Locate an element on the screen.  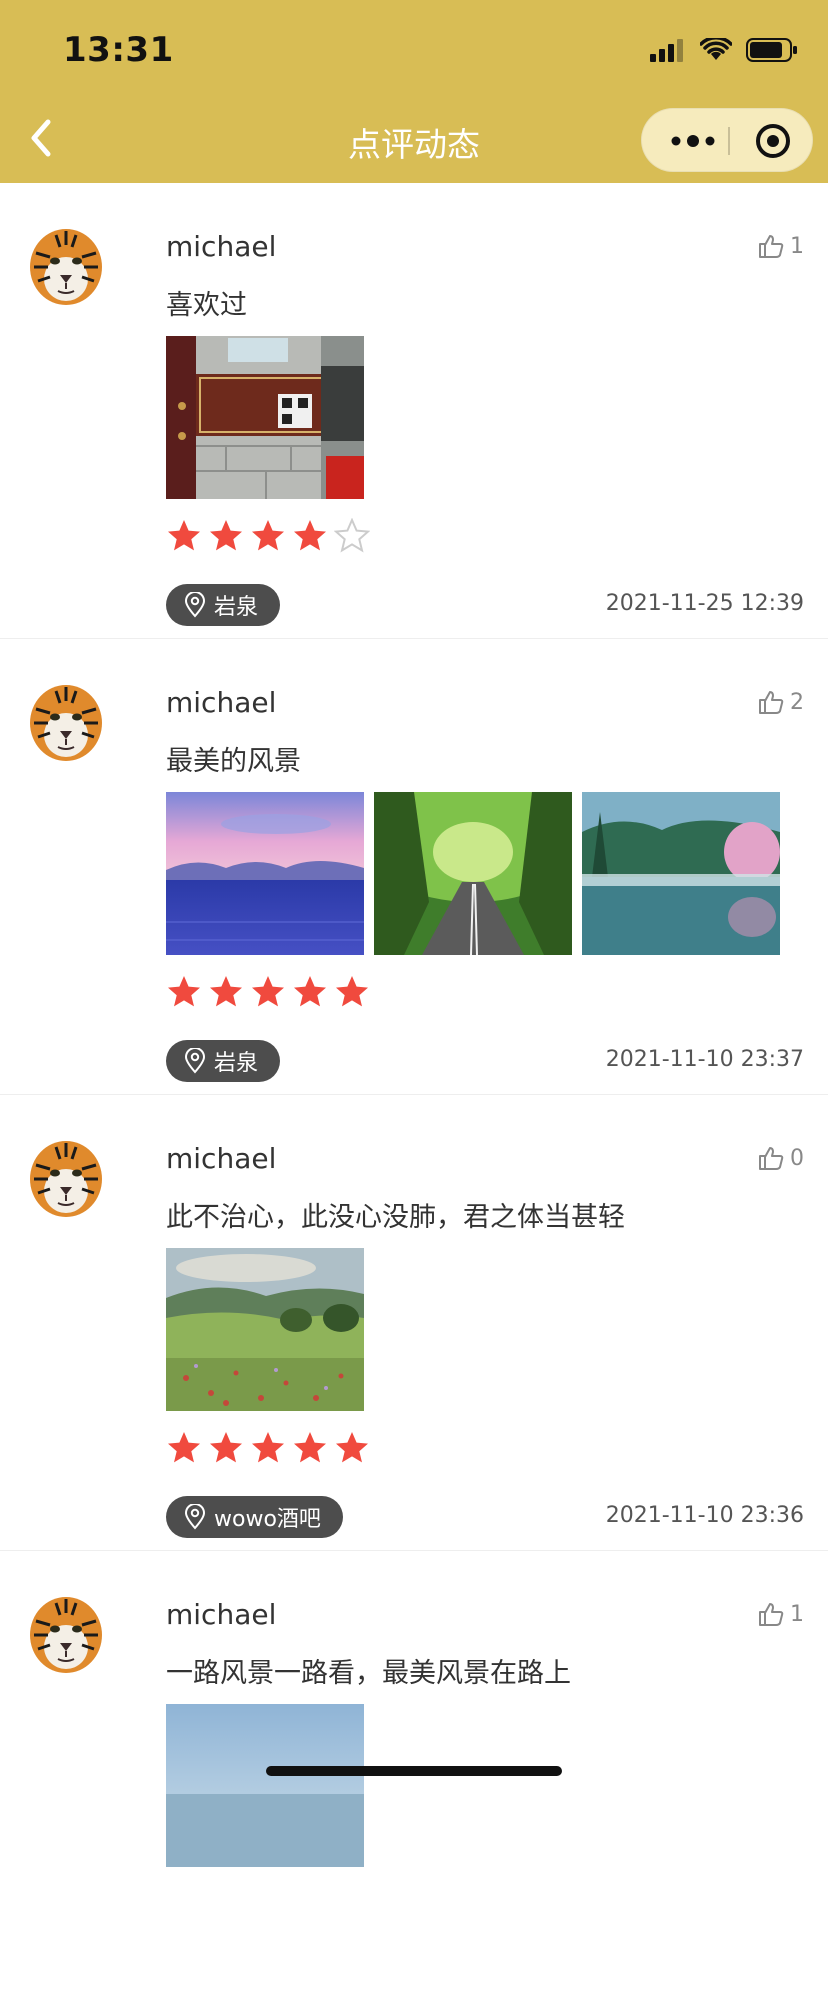
battery-icon is located at coordinates (771, 50).